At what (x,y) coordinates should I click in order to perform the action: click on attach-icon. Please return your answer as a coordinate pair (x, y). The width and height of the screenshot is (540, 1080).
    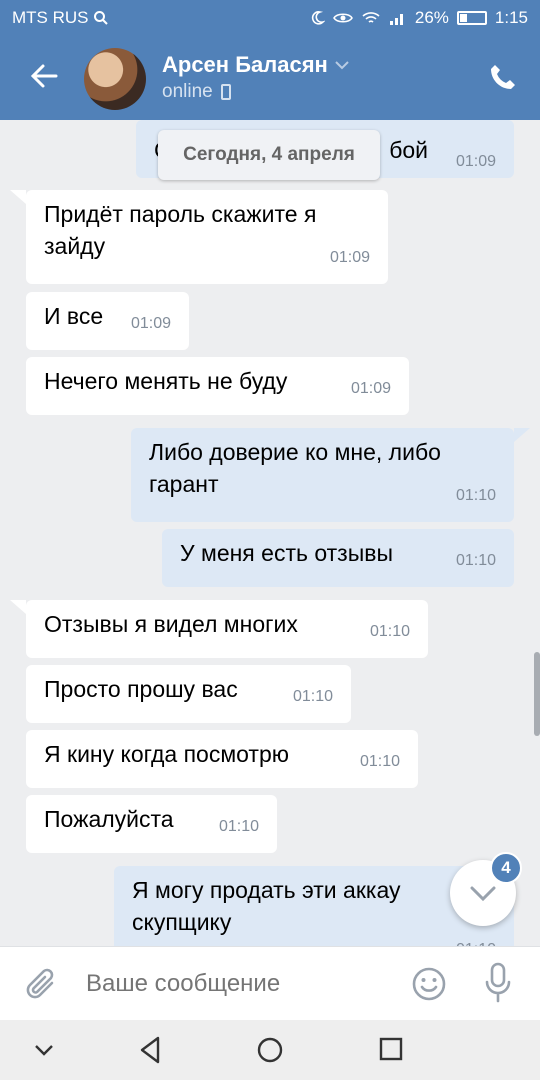
    Looking at the image, I should click on (42, 984).